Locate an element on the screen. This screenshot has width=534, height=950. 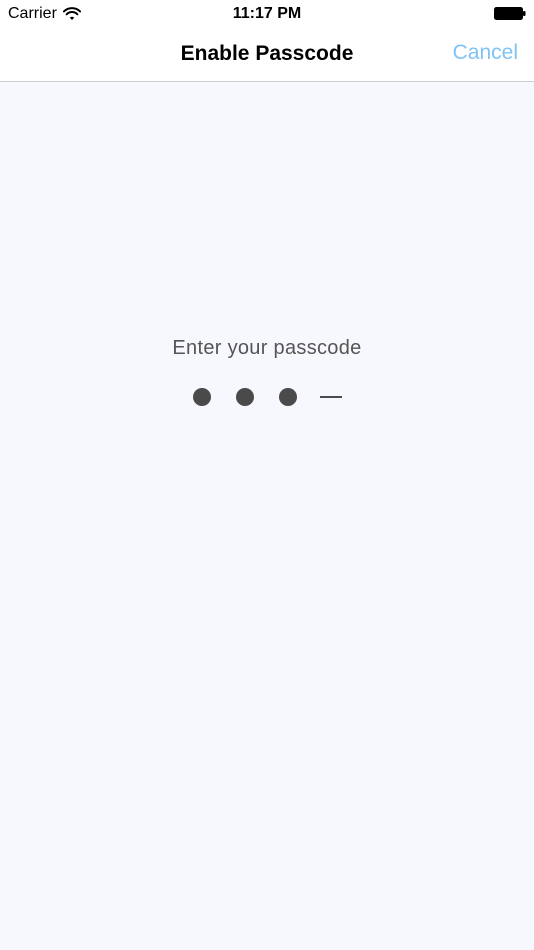
passcode-prompt: Enter your passcode is located at coordinates (267, 348).